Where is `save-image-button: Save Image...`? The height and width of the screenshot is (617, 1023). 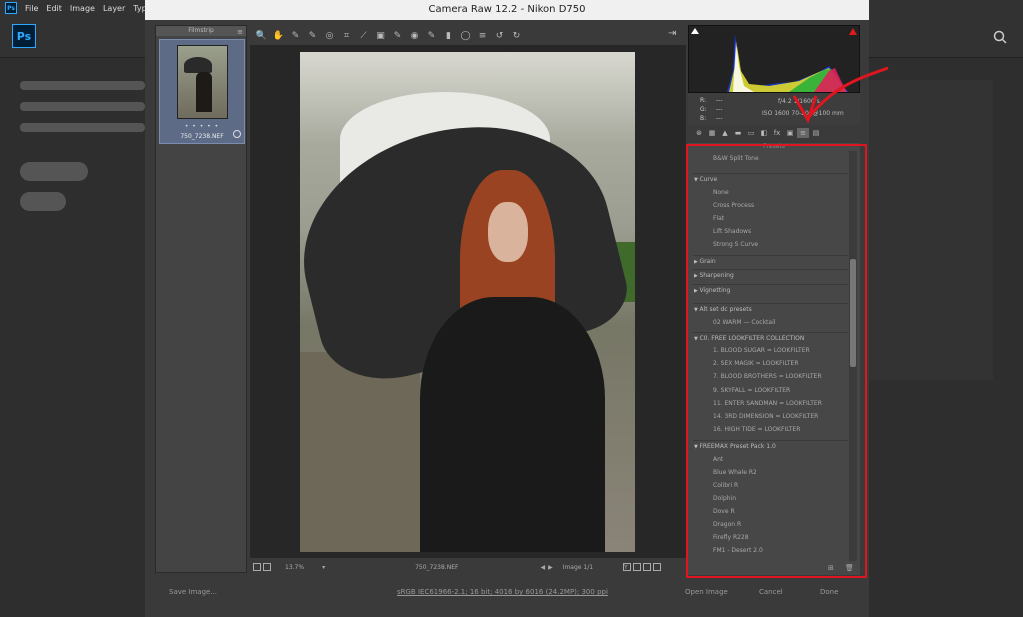
save-image-button: Save Image... is located at coordinates (193, 592).